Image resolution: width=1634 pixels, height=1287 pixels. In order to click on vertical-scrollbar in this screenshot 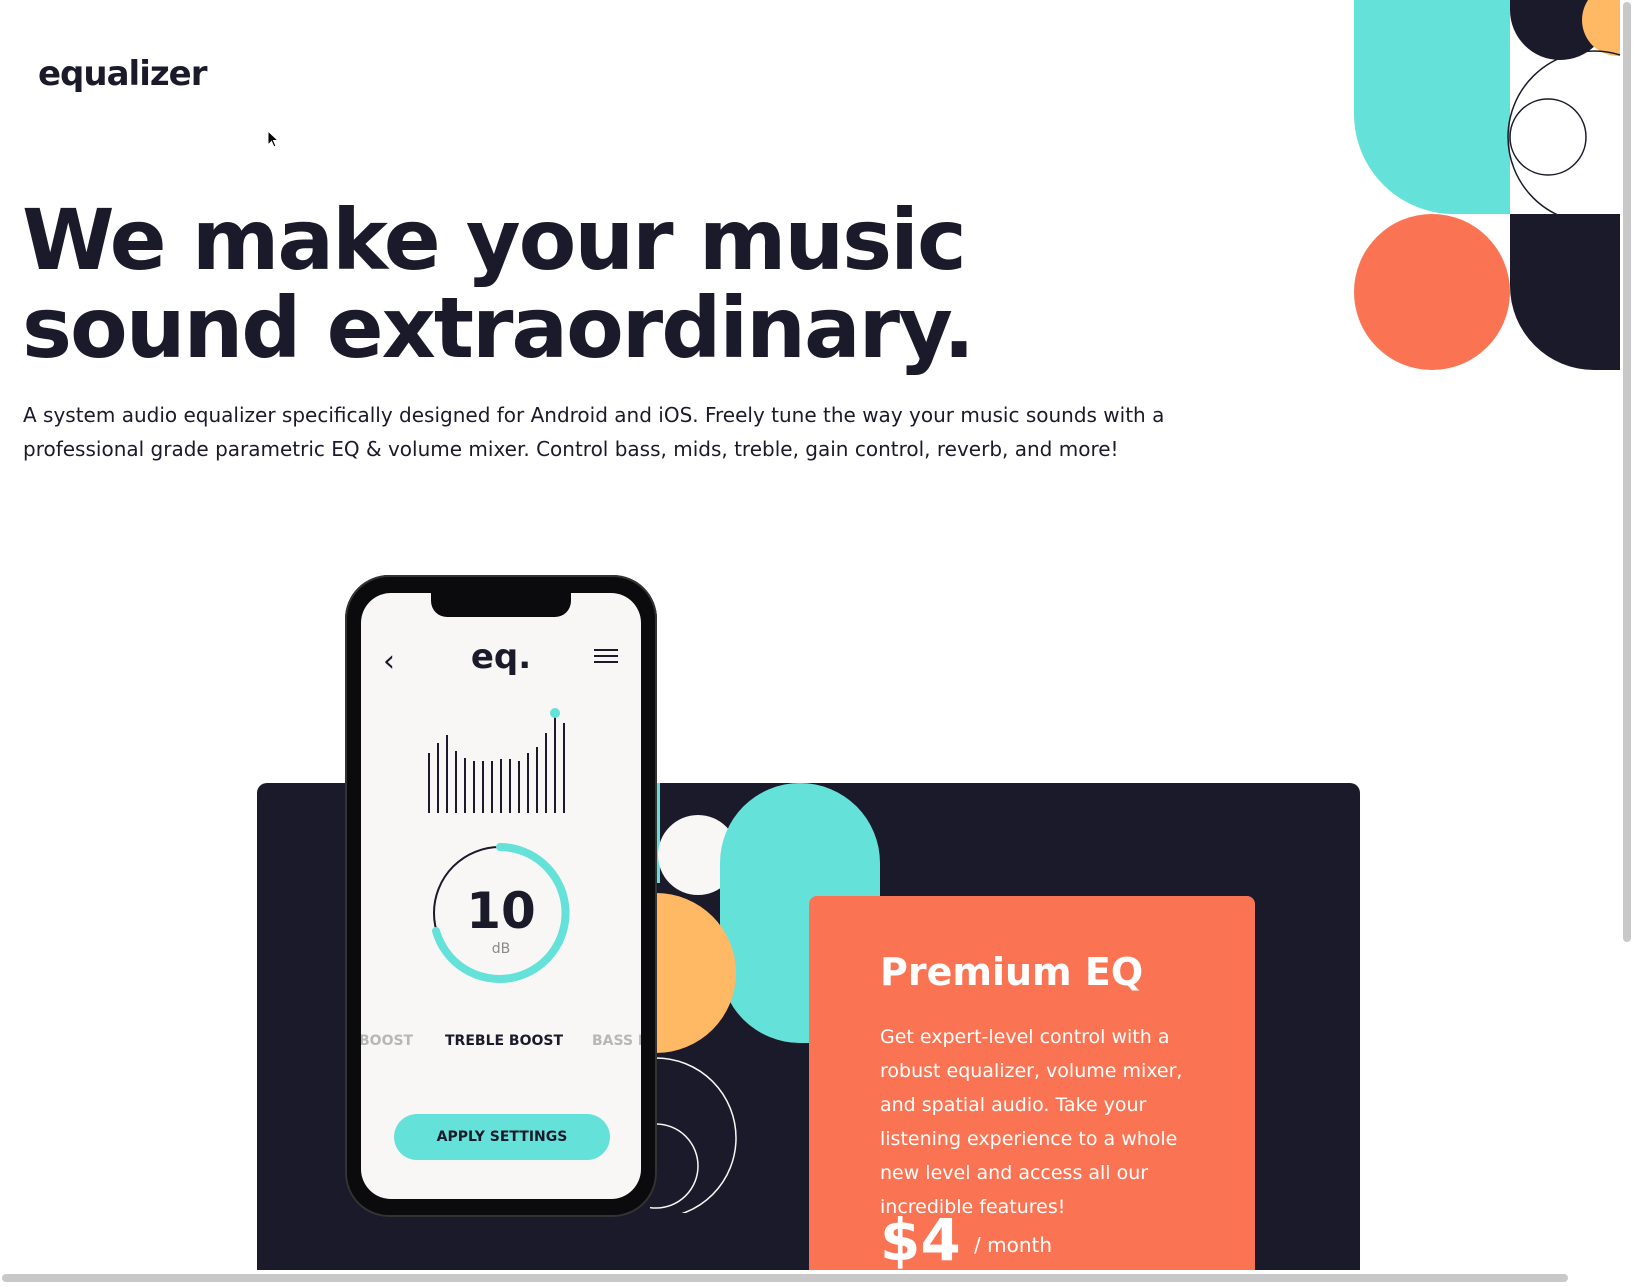, I will do `click(1627, 643)`.